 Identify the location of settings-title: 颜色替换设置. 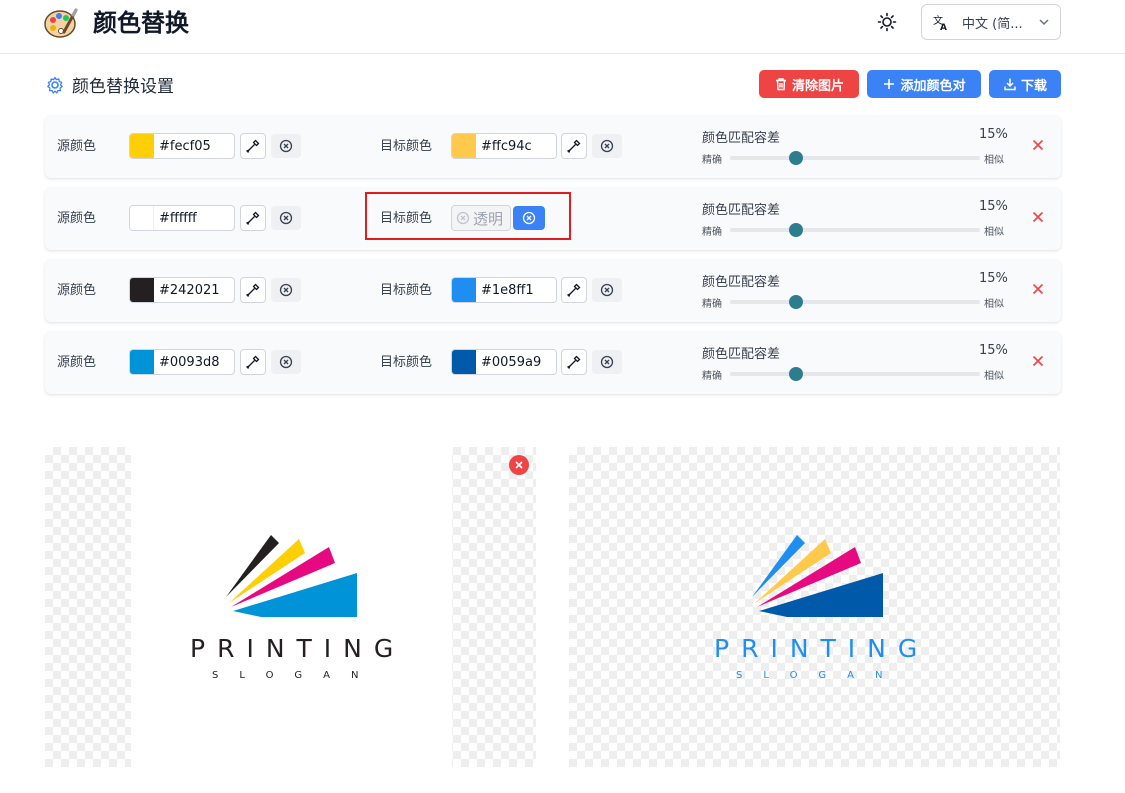
(110, 84).